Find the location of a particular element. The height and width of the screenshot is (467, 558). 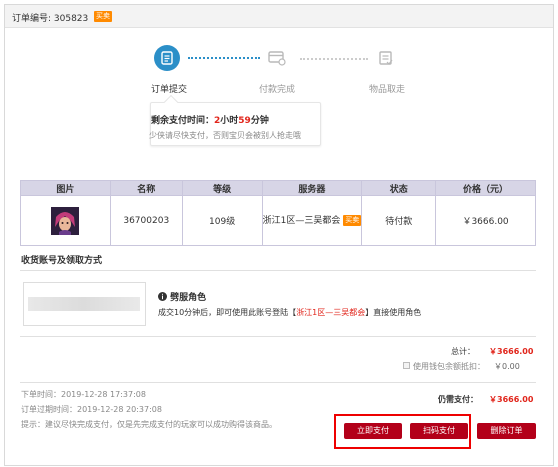

need-pay-label: 仍需支付： is located at coordinates (458, 399).